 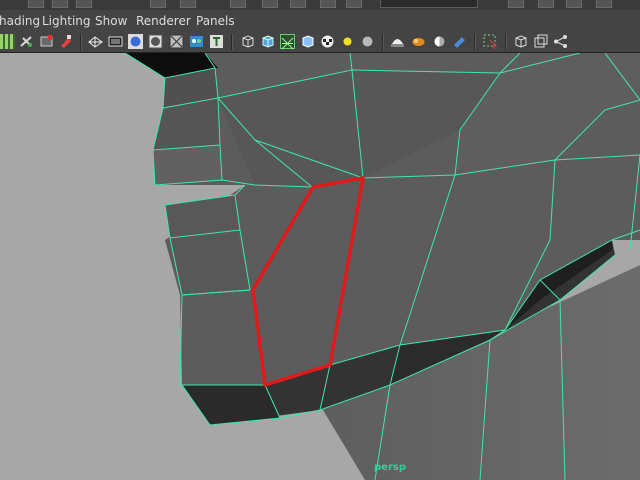 What do you see at coordinates (196, 41) in the screenshot?
I see `uv-texture-icon` at bounding box center [196, 41].